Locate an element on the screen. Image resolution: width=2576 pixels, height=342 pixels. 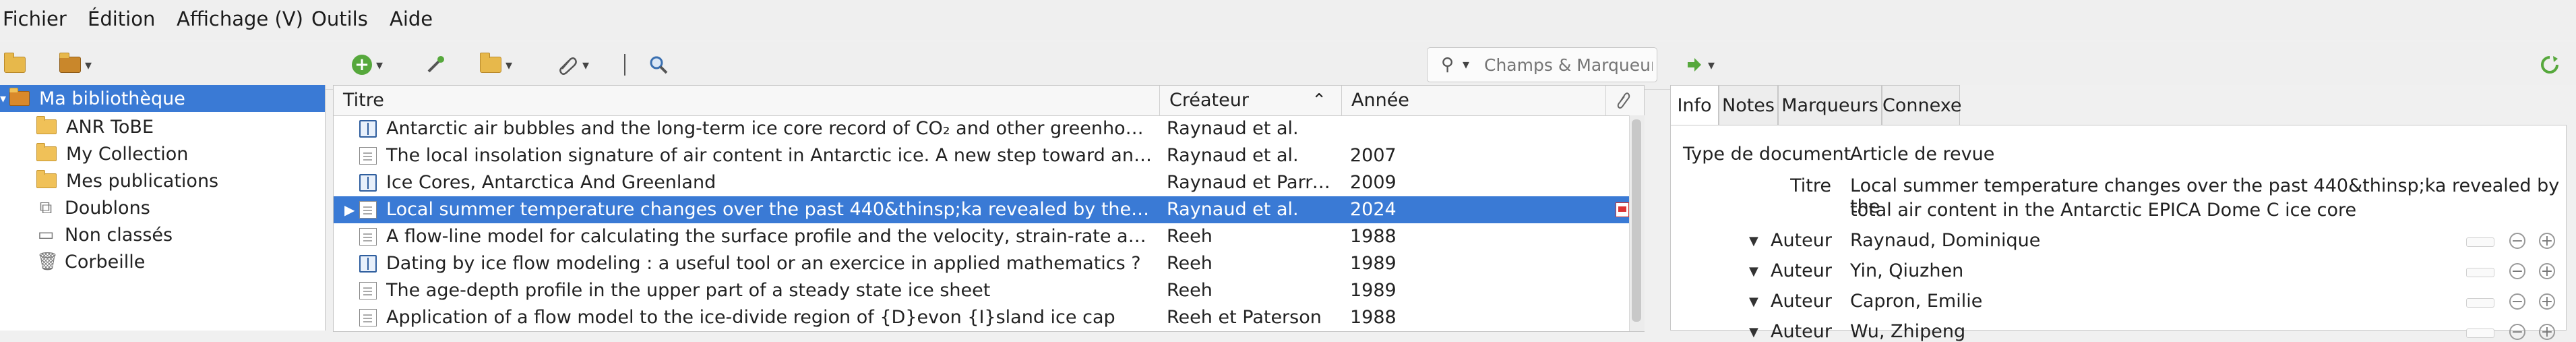
toolbar-separator is located at coordinates (625, 64).